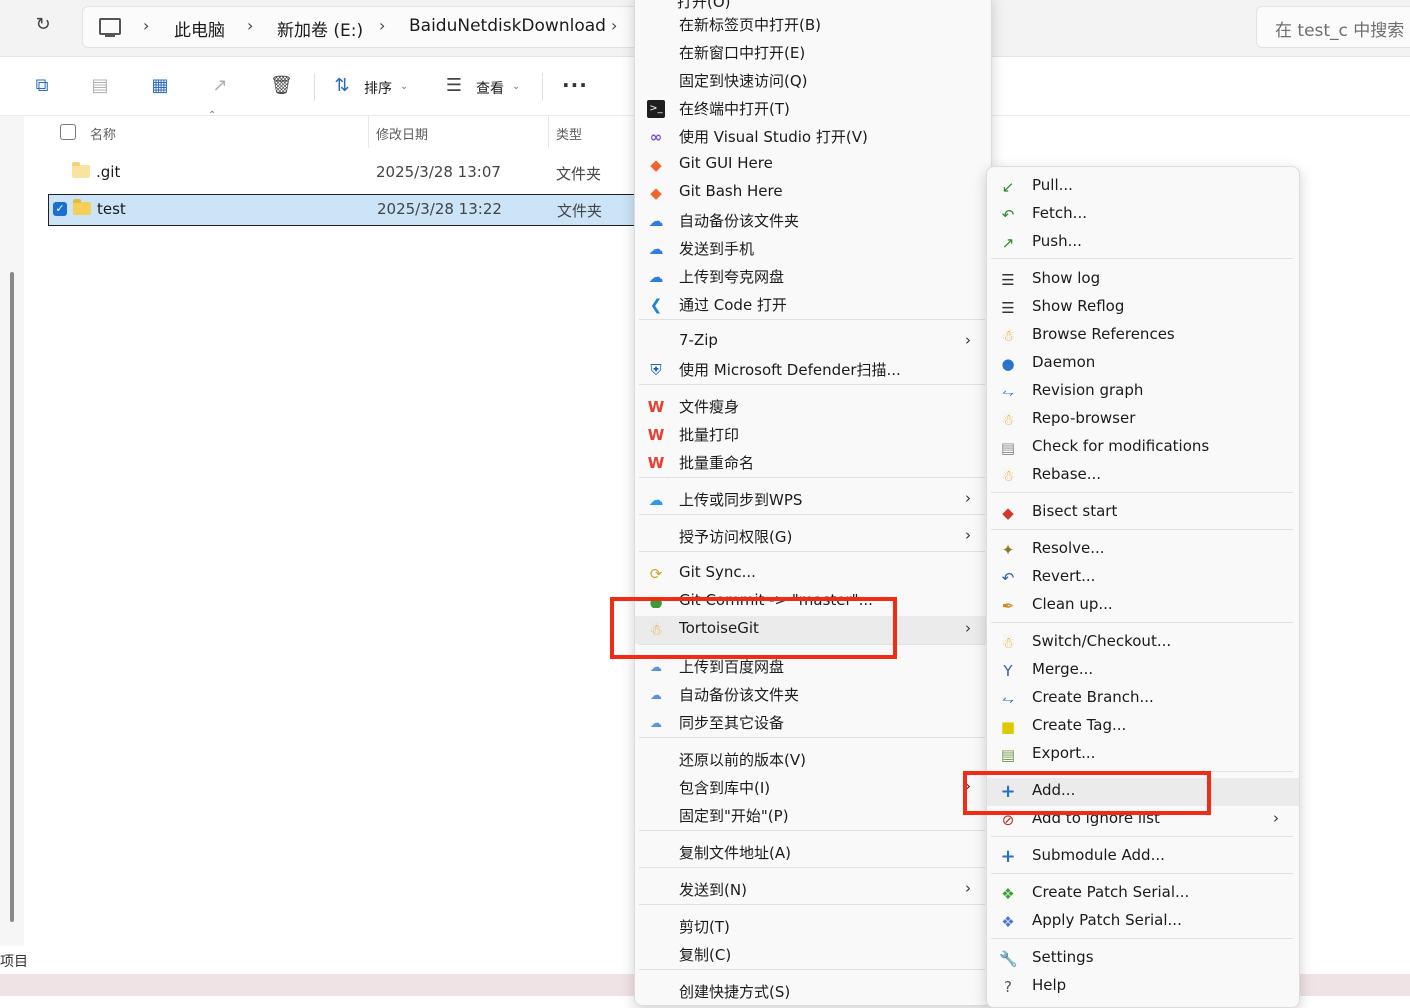 The width and height of the screenshot is (1410, 1008). What do you see at coordinates (12, 597) in the screenshot?
I see `scrollbar` at bounding box center [12, 597].